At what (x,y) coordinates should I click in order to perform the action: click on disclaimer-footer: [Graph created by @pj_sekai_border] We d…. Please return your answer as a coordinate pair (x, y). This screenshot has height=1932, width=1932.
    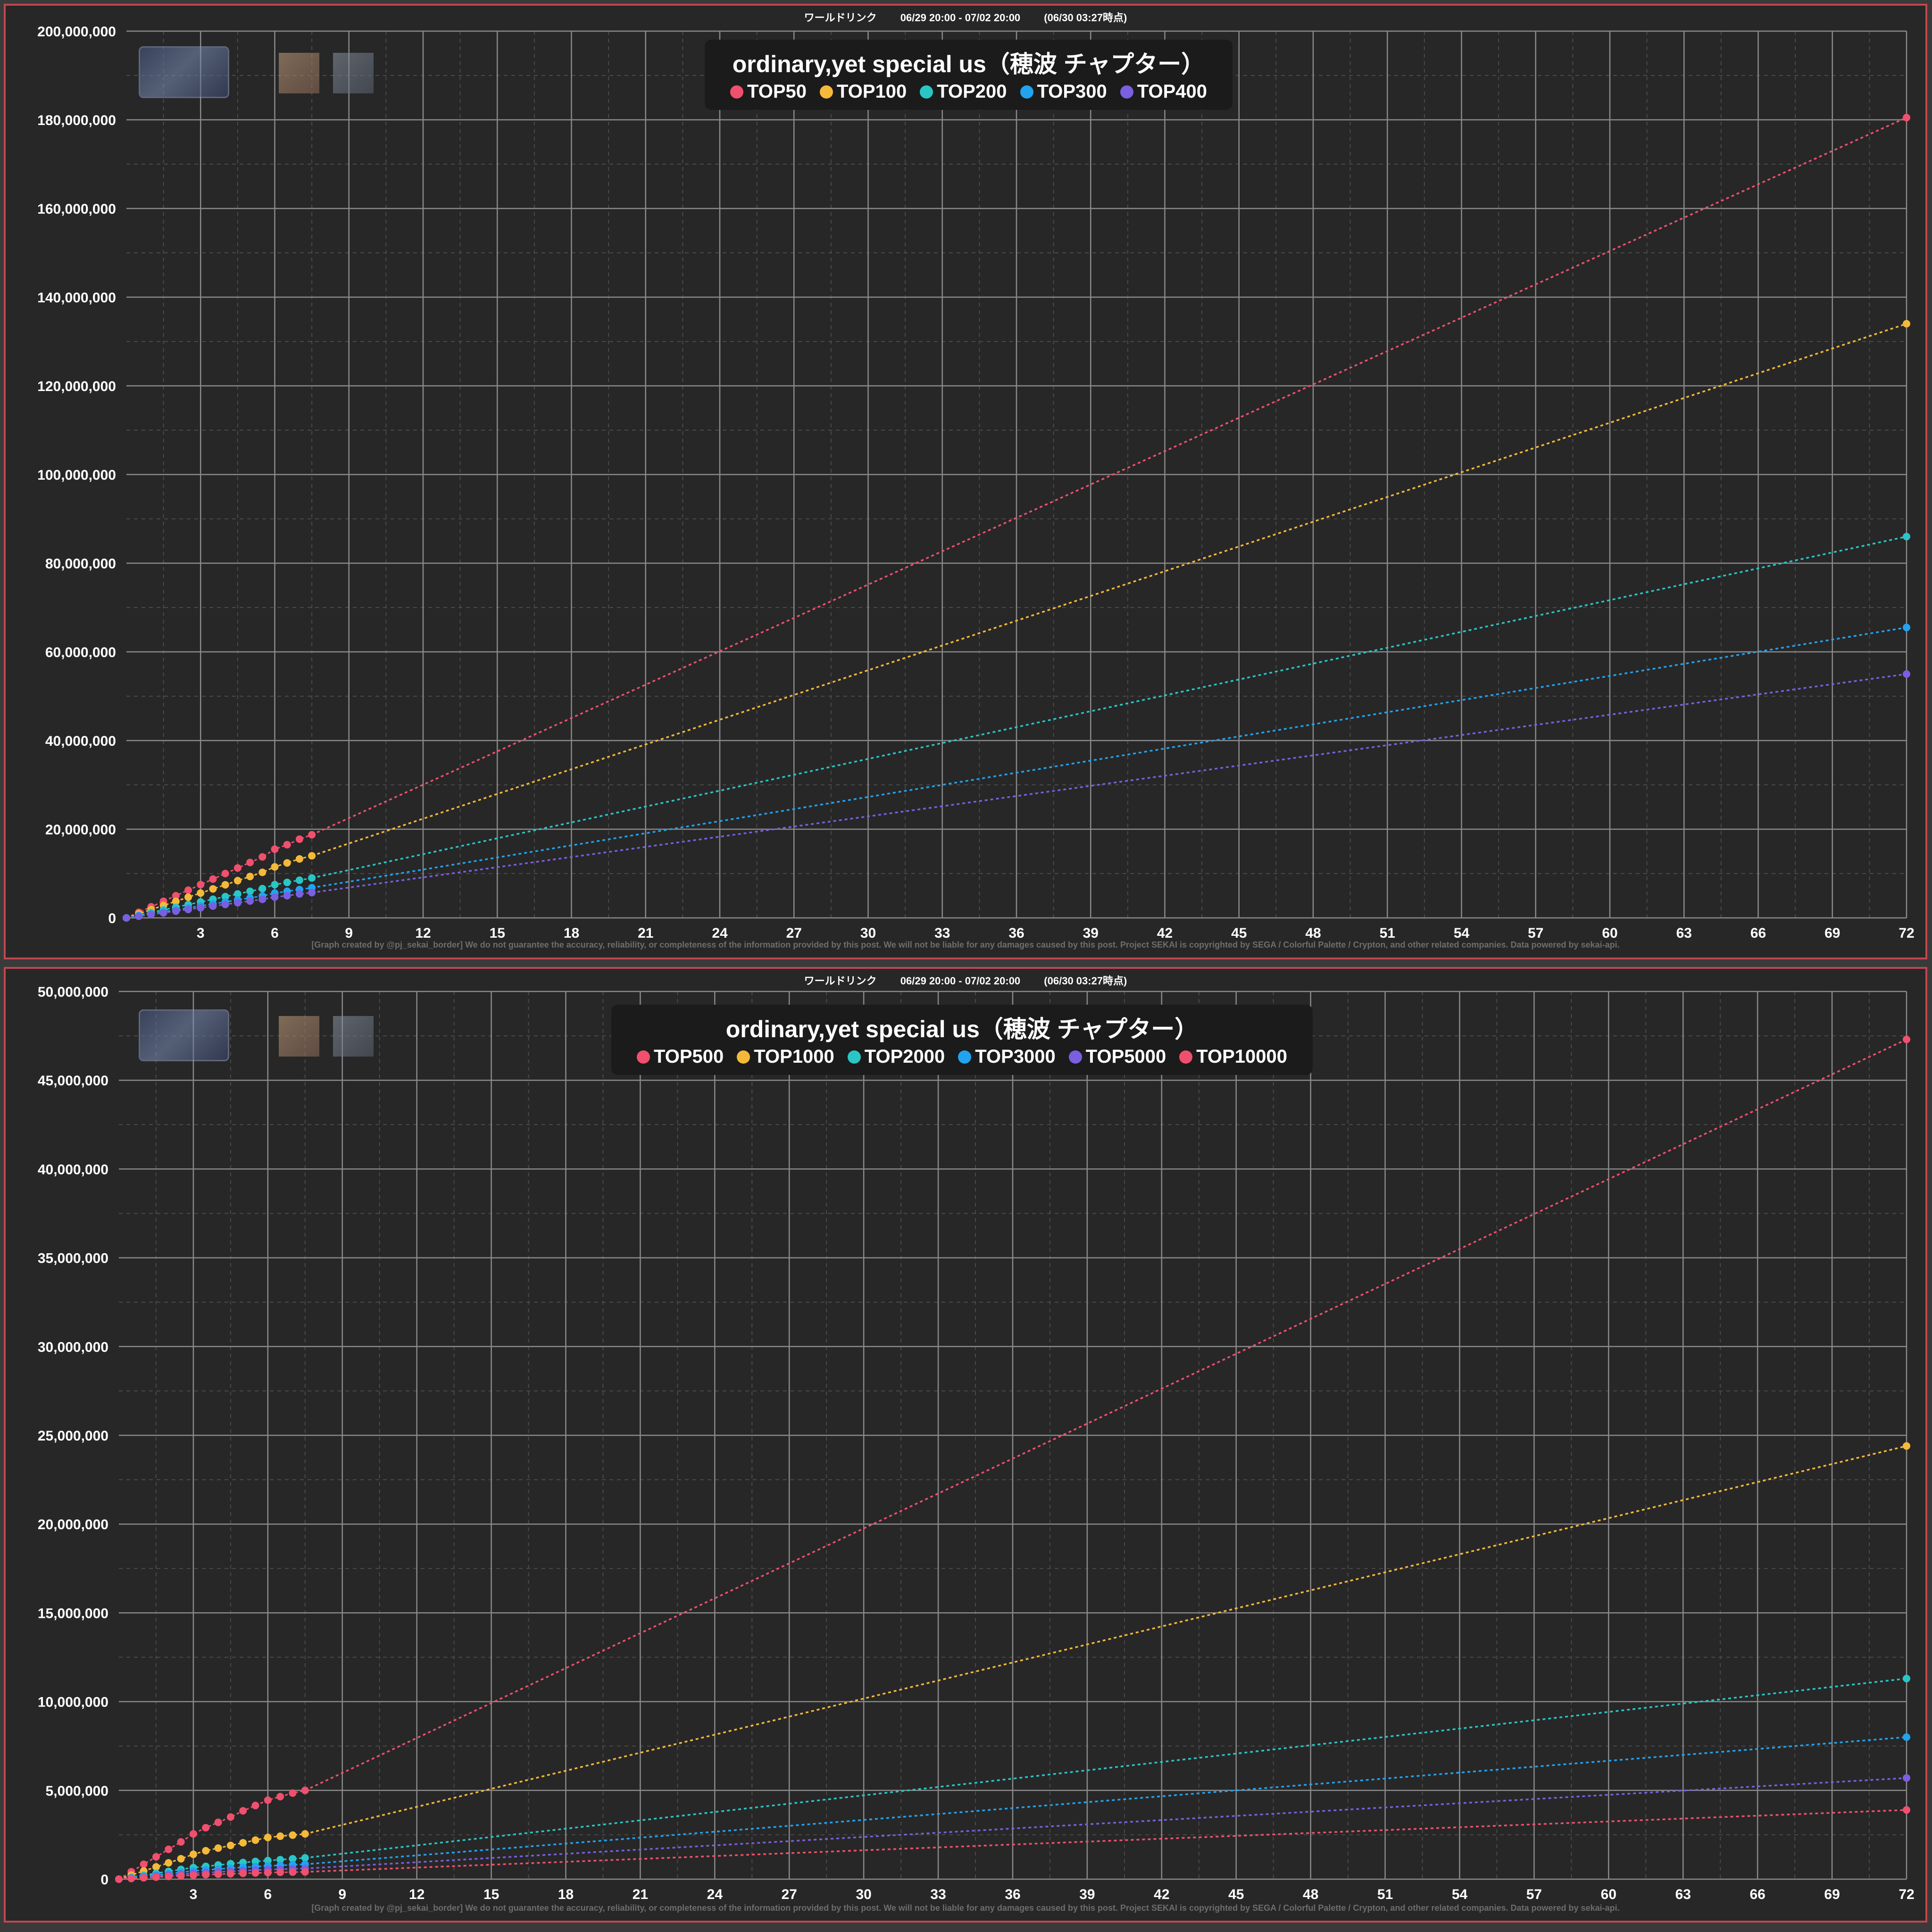
    Looking at the image, I should click on (965, 945).